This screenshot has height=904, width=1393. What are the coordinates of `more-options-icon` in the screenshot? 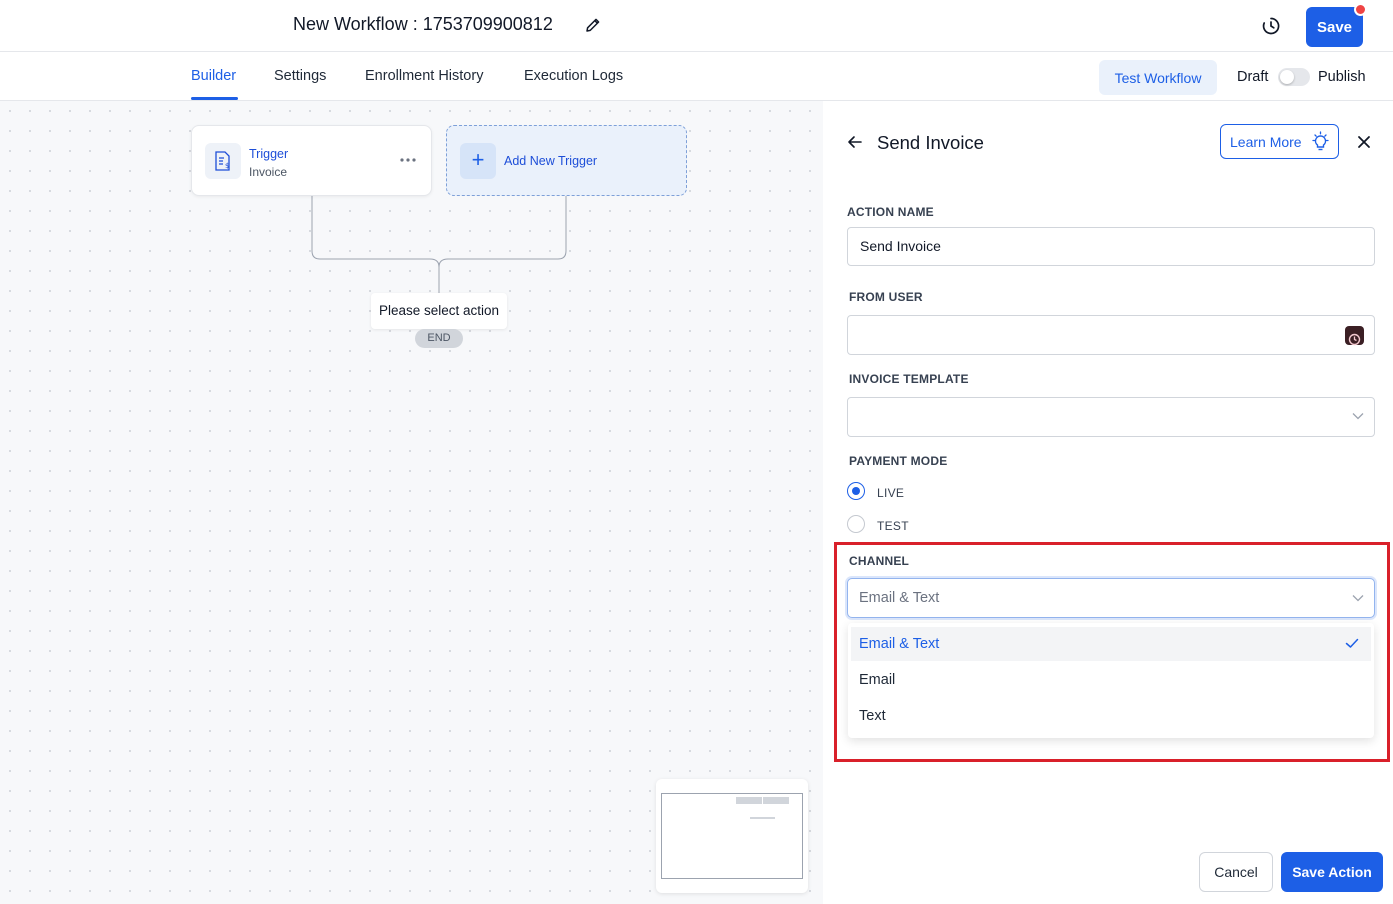 It's located at (408, 160).